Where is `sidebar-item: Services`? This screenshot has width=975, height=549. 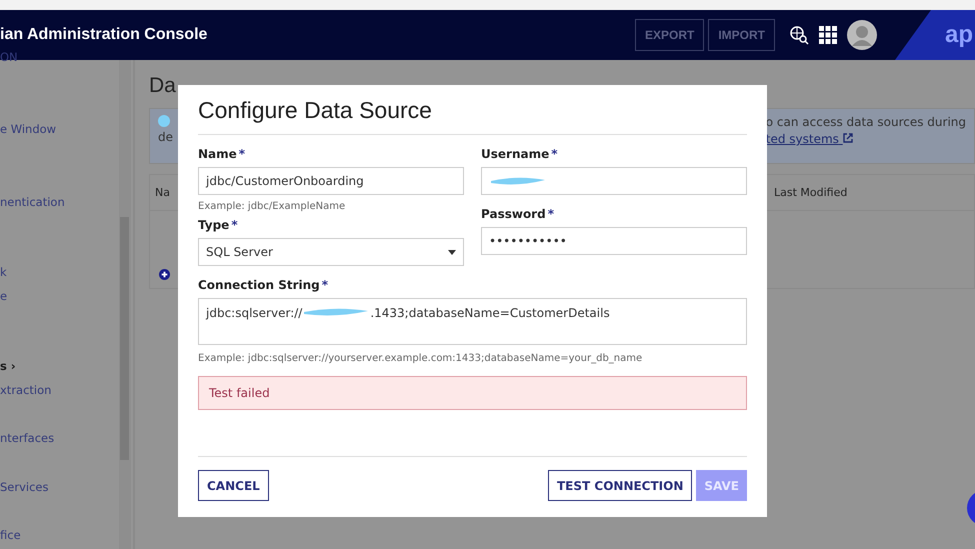 sidebar-item: Services is located at coordinates (24, 487).